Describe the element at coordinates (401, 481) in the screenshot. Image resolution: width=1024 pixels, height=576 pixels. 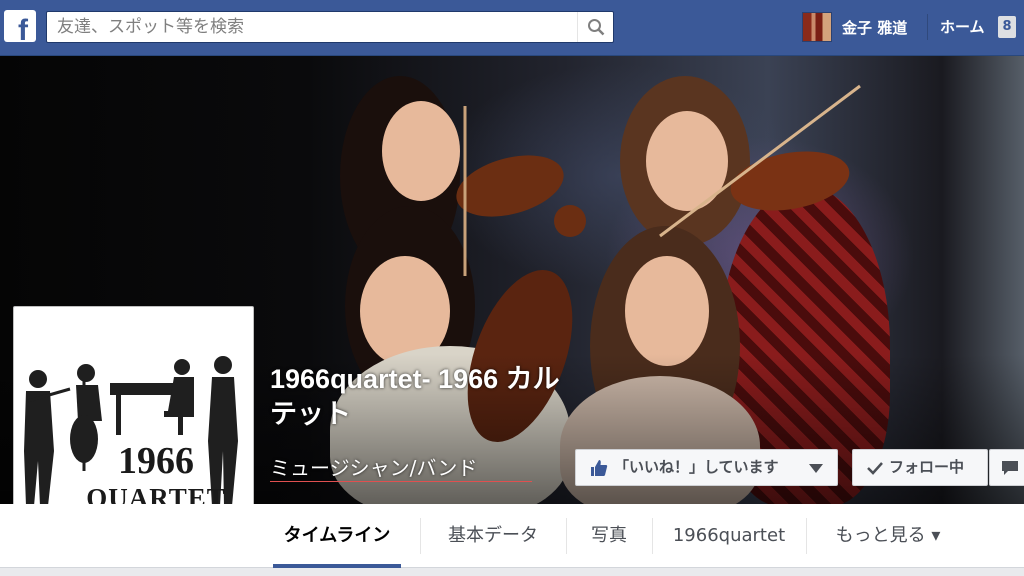
I see `category-underline` at that location.